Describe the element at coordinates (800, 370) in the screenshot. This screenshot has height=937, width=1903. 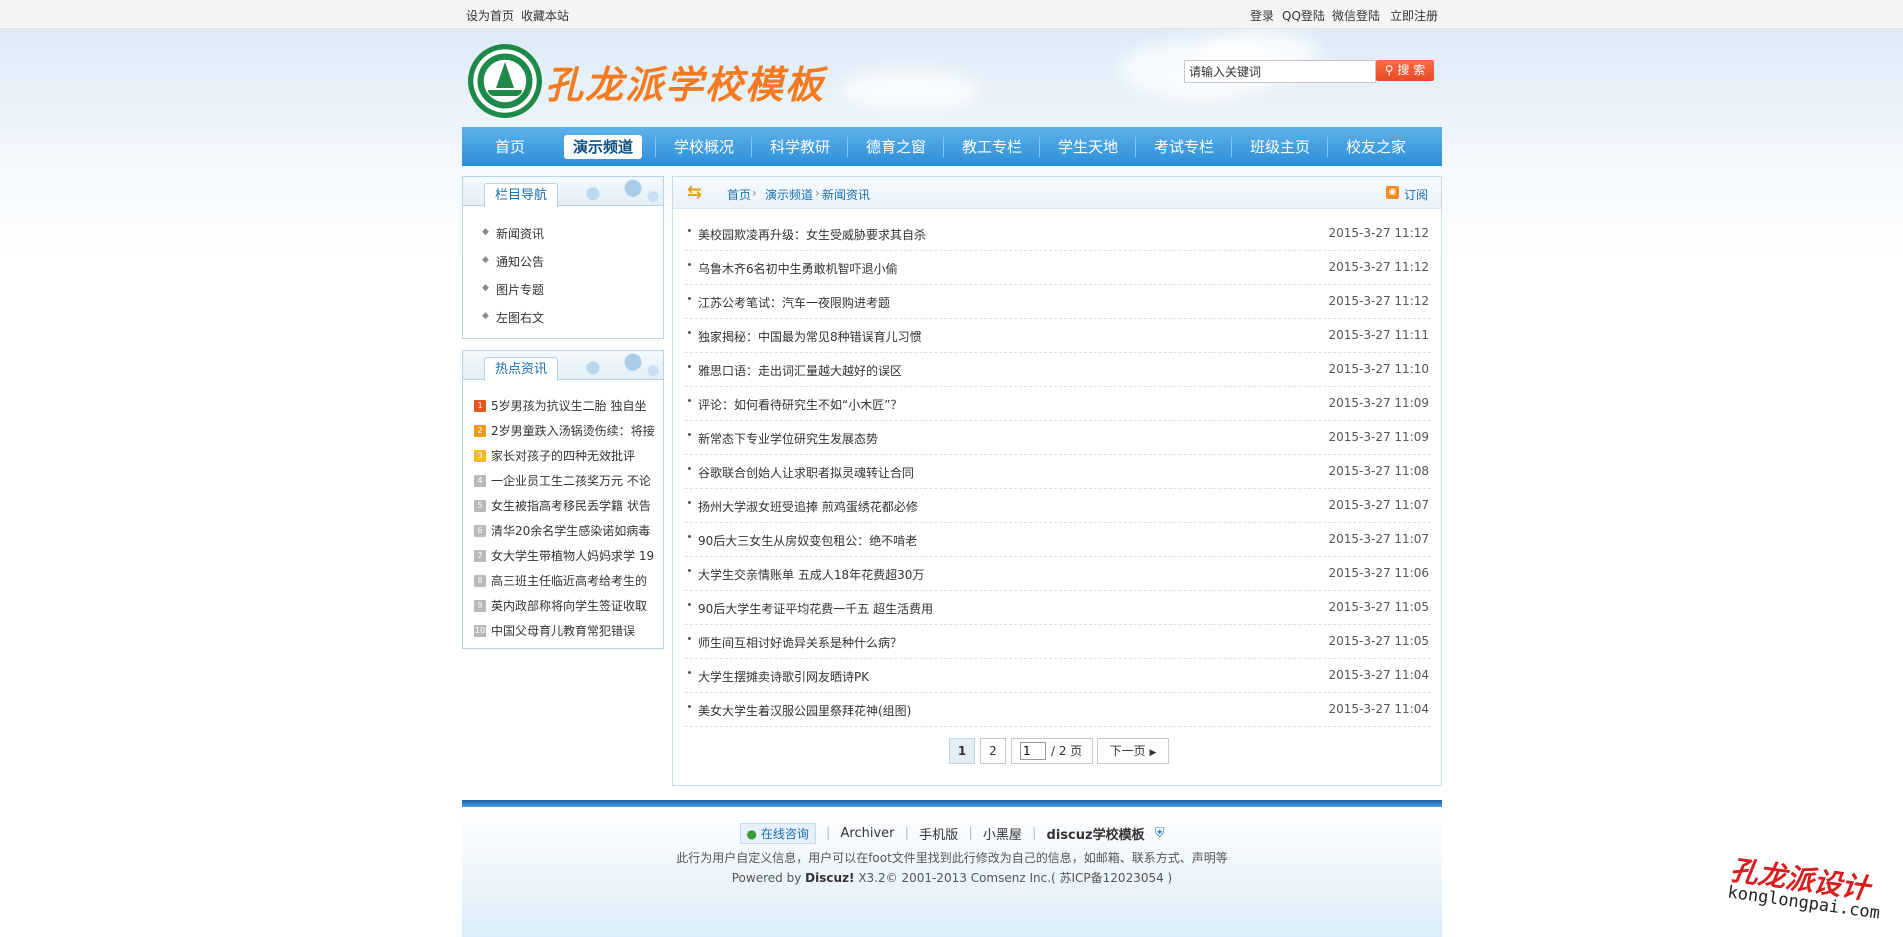
I see `news-title: 雅思口语：走出词汇量越大越好的误区` at that location.